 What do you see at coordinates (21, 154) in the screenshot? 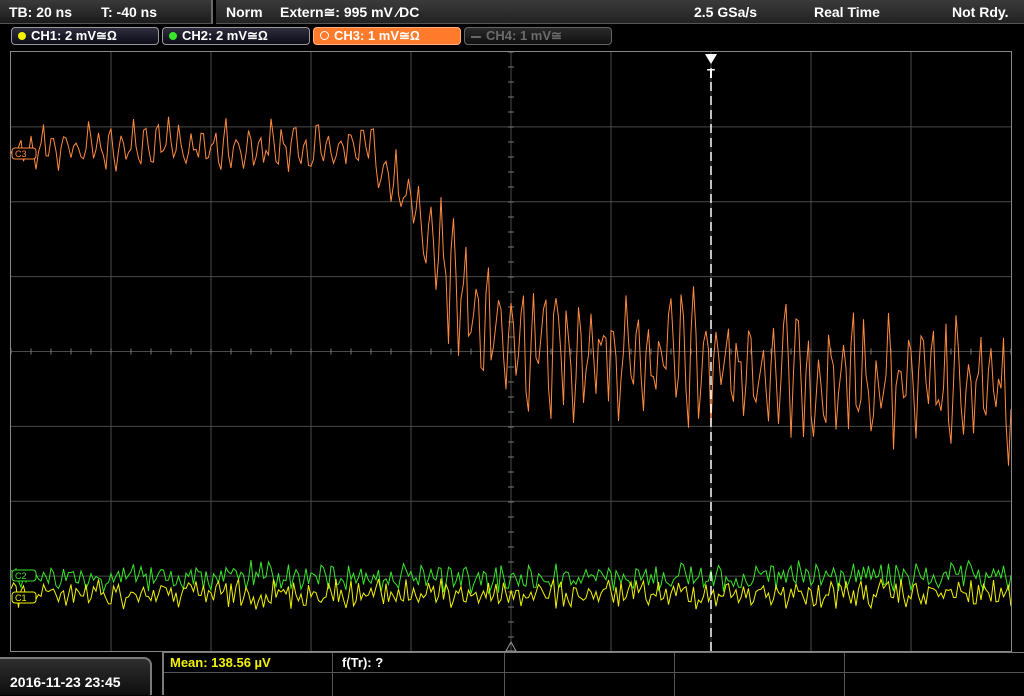
I see `ch3-ground-marker: C3` at bounding box center [21, 154].